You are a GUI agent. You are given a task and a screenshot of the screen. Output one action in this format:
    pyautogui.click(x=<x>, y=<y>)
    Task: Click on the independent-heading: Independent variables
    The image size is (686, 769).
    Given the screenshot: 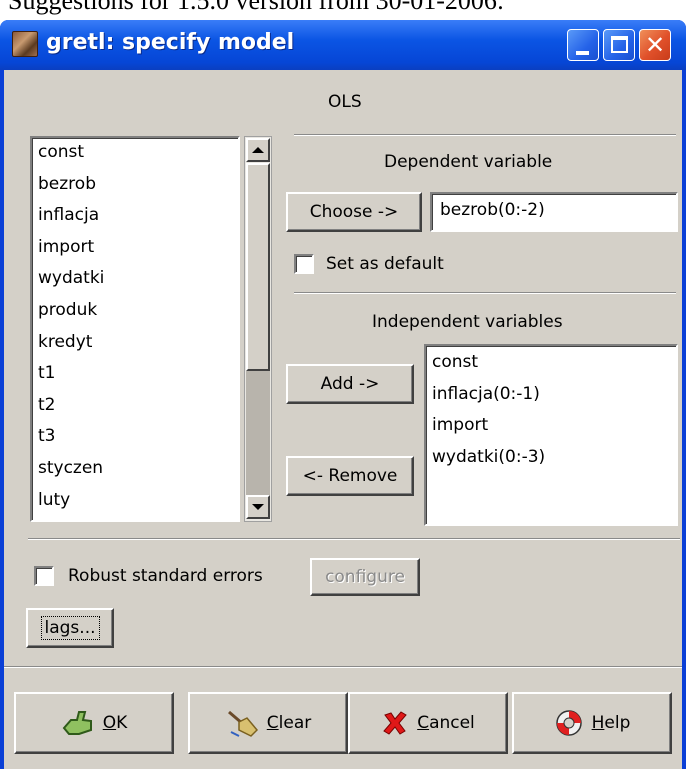 What is the action you would take?
    pyautogui.click(x=467, y=322)
    